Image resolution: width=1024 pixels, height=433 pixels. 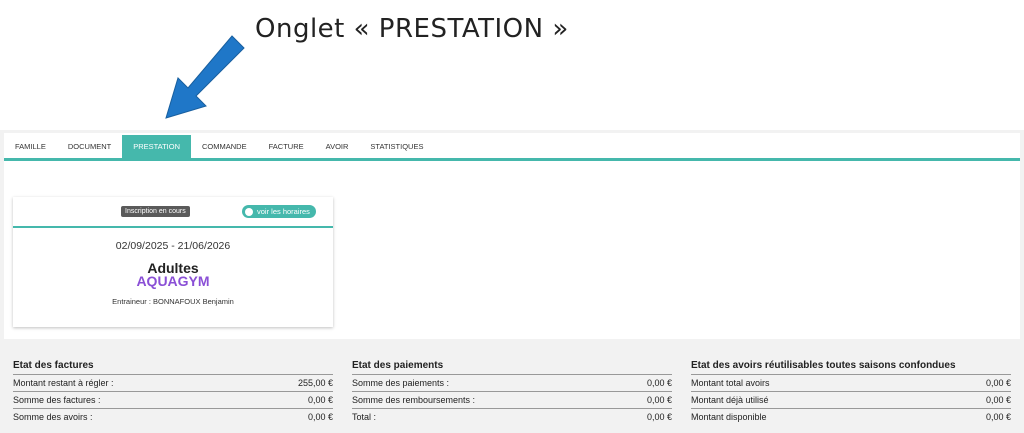 I want to click on annotation-arrow-icon, so click(x=205, y=77).